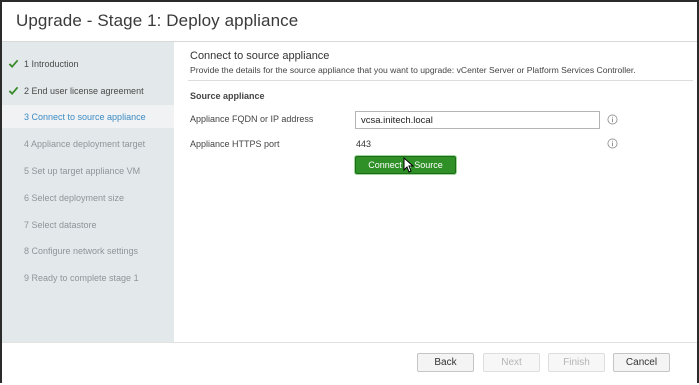 The image size is (699, 385). What do you see at coordinates (576, 362) in the screenshot?
I see `finish-button: Finish` at bounding box center [576, 362].